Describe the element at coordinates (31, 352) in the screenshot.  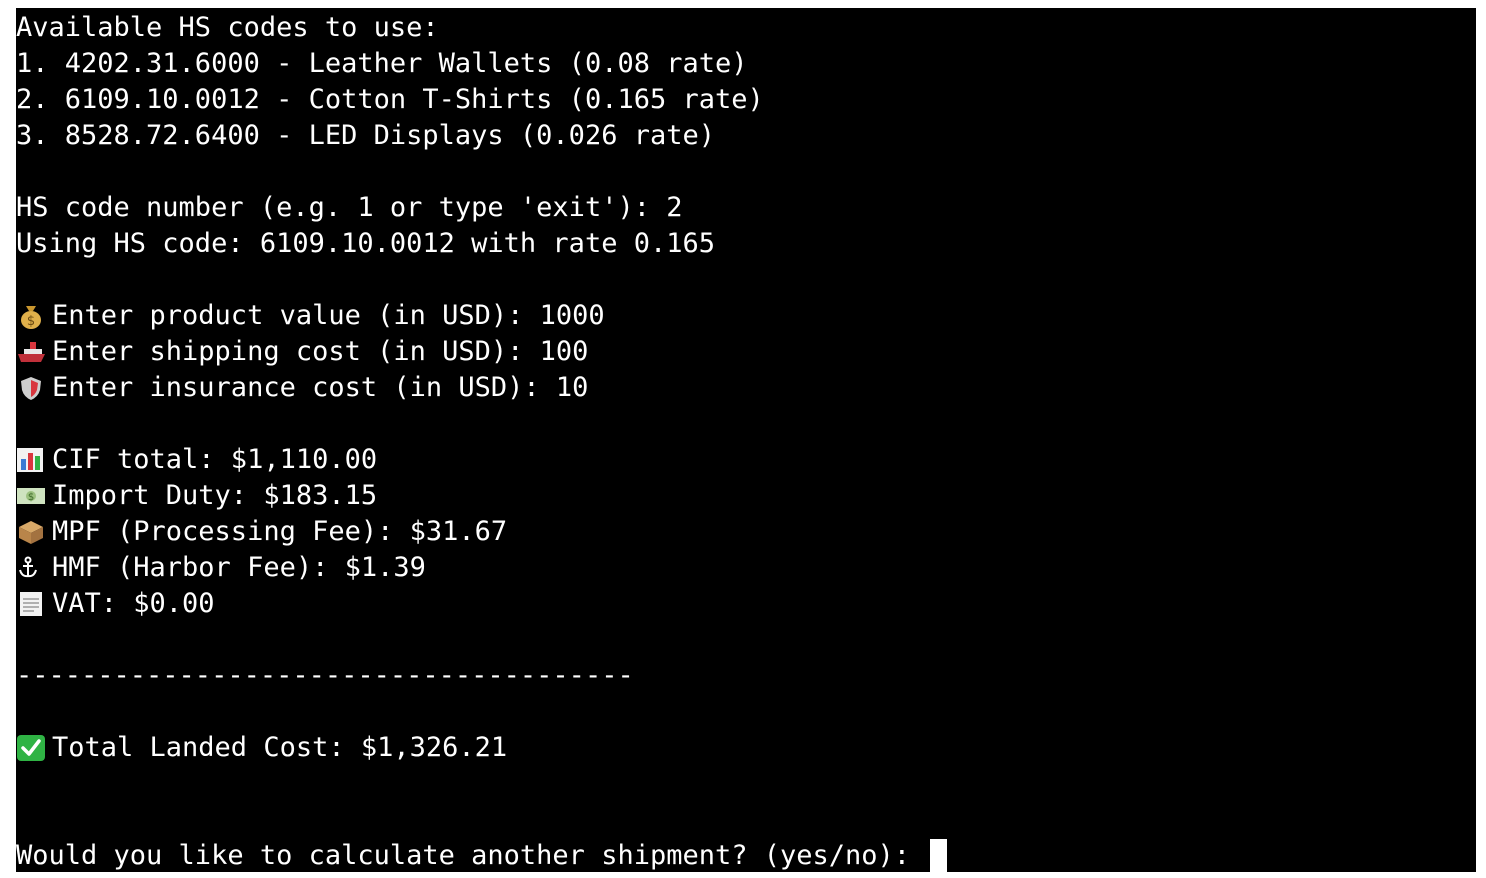
I see `ship-icon` at that location.